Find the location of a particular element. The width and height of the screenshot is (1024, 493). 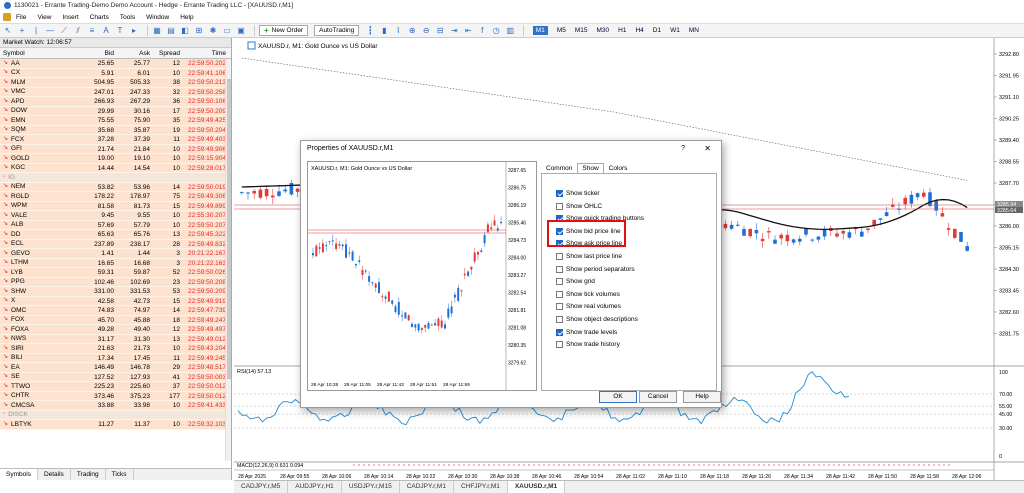

chart-tab-xauusd-m1: XAUUSD.r,M1 is located at coordinates (536, 487).